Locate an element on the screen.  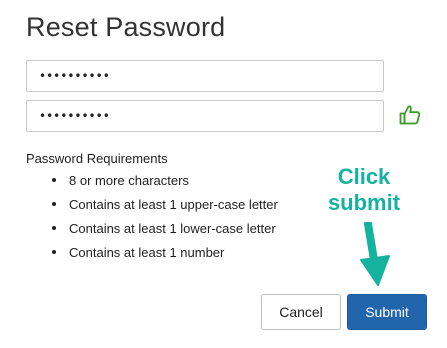
requirement-text: 8 or more characters is located at coordinates (129, 180).